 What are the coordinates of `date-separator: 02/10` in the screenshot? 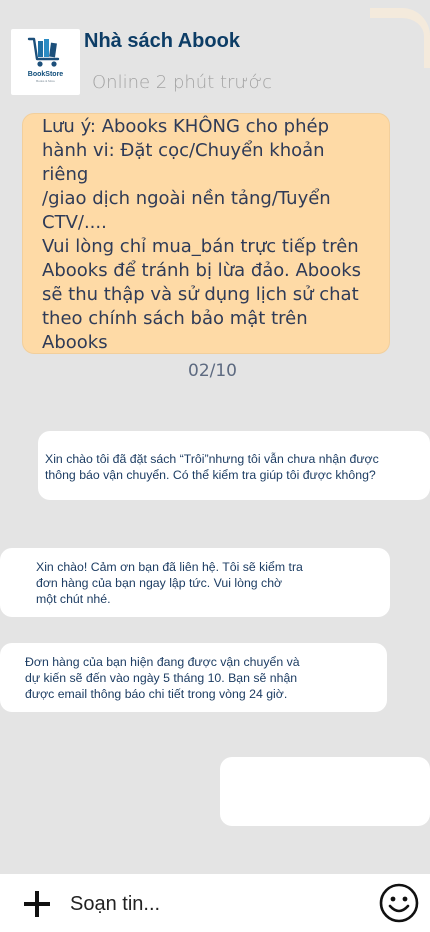 It's located at (212, 371).